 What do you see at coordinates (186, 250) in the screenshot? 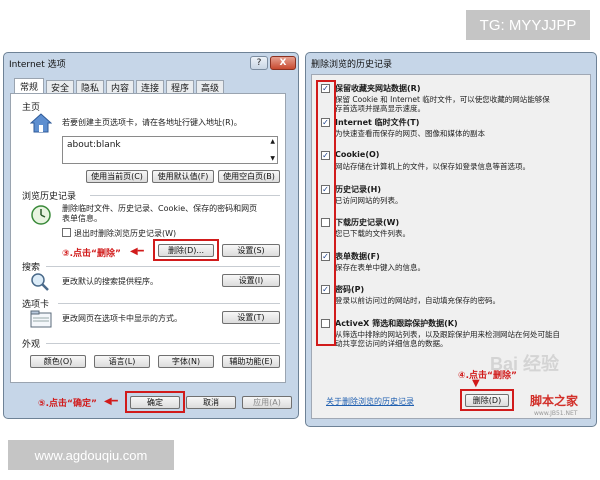
I see `highlight-delete-button` at bounding box center [186, 250].